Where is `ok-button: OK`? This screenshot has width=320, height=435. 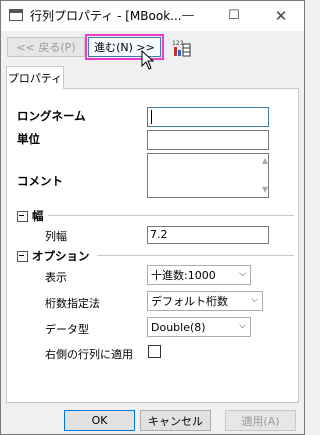
ok-button: OK is located at coordinates (99, 420).